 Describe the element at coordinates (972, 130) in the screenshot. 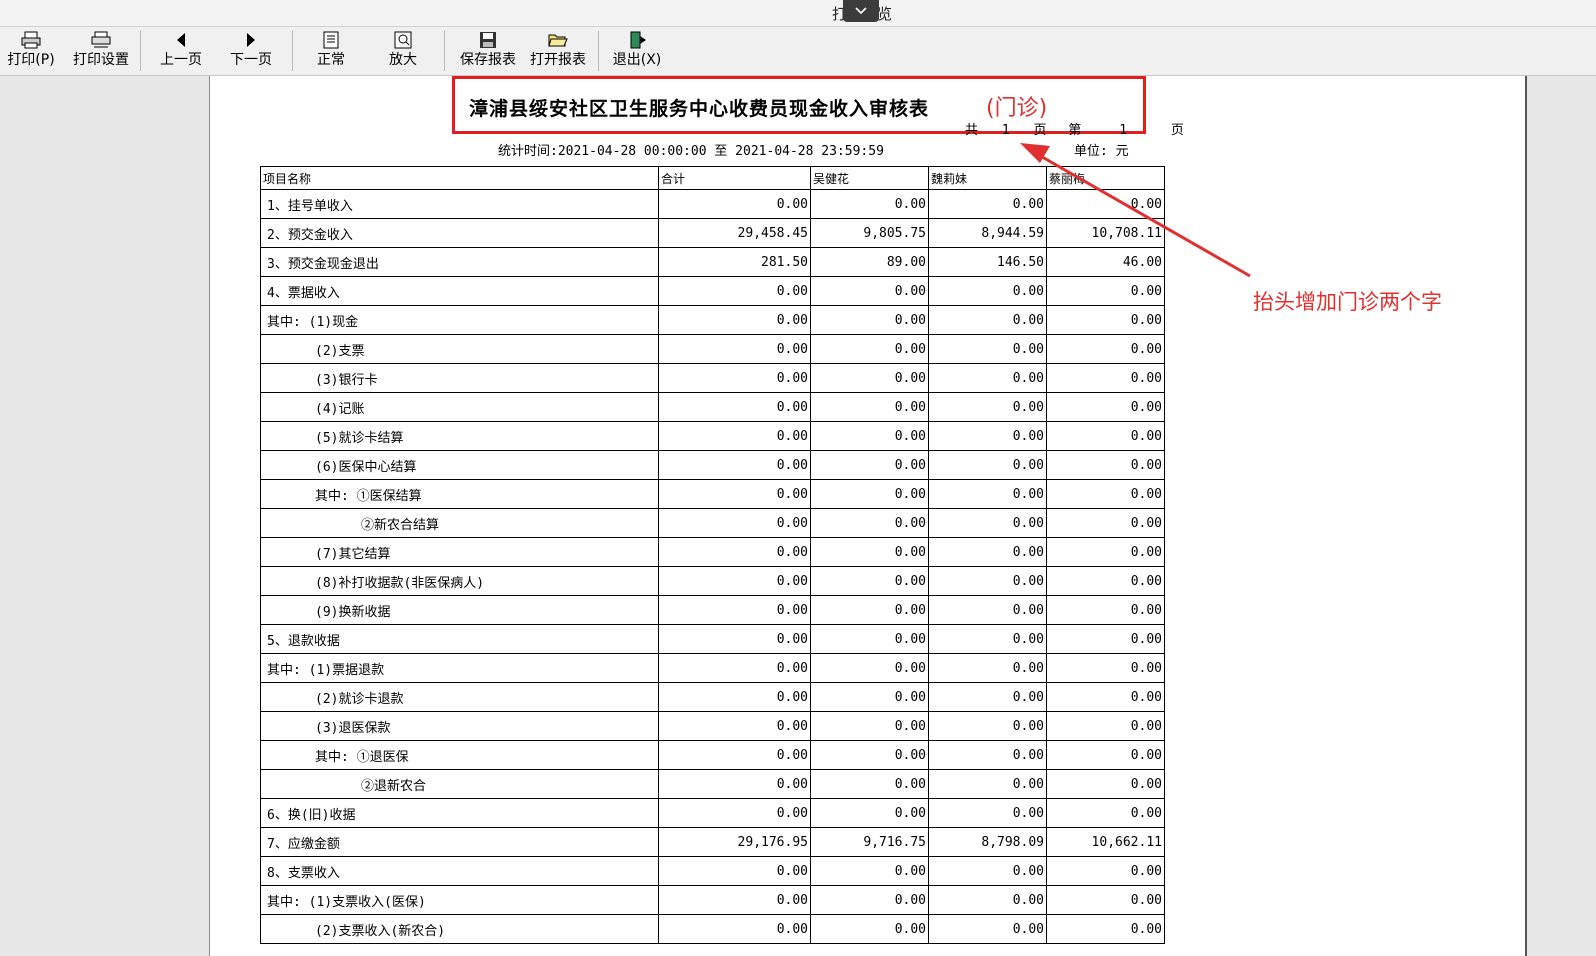

I see `page-total-label: 共` at that location.